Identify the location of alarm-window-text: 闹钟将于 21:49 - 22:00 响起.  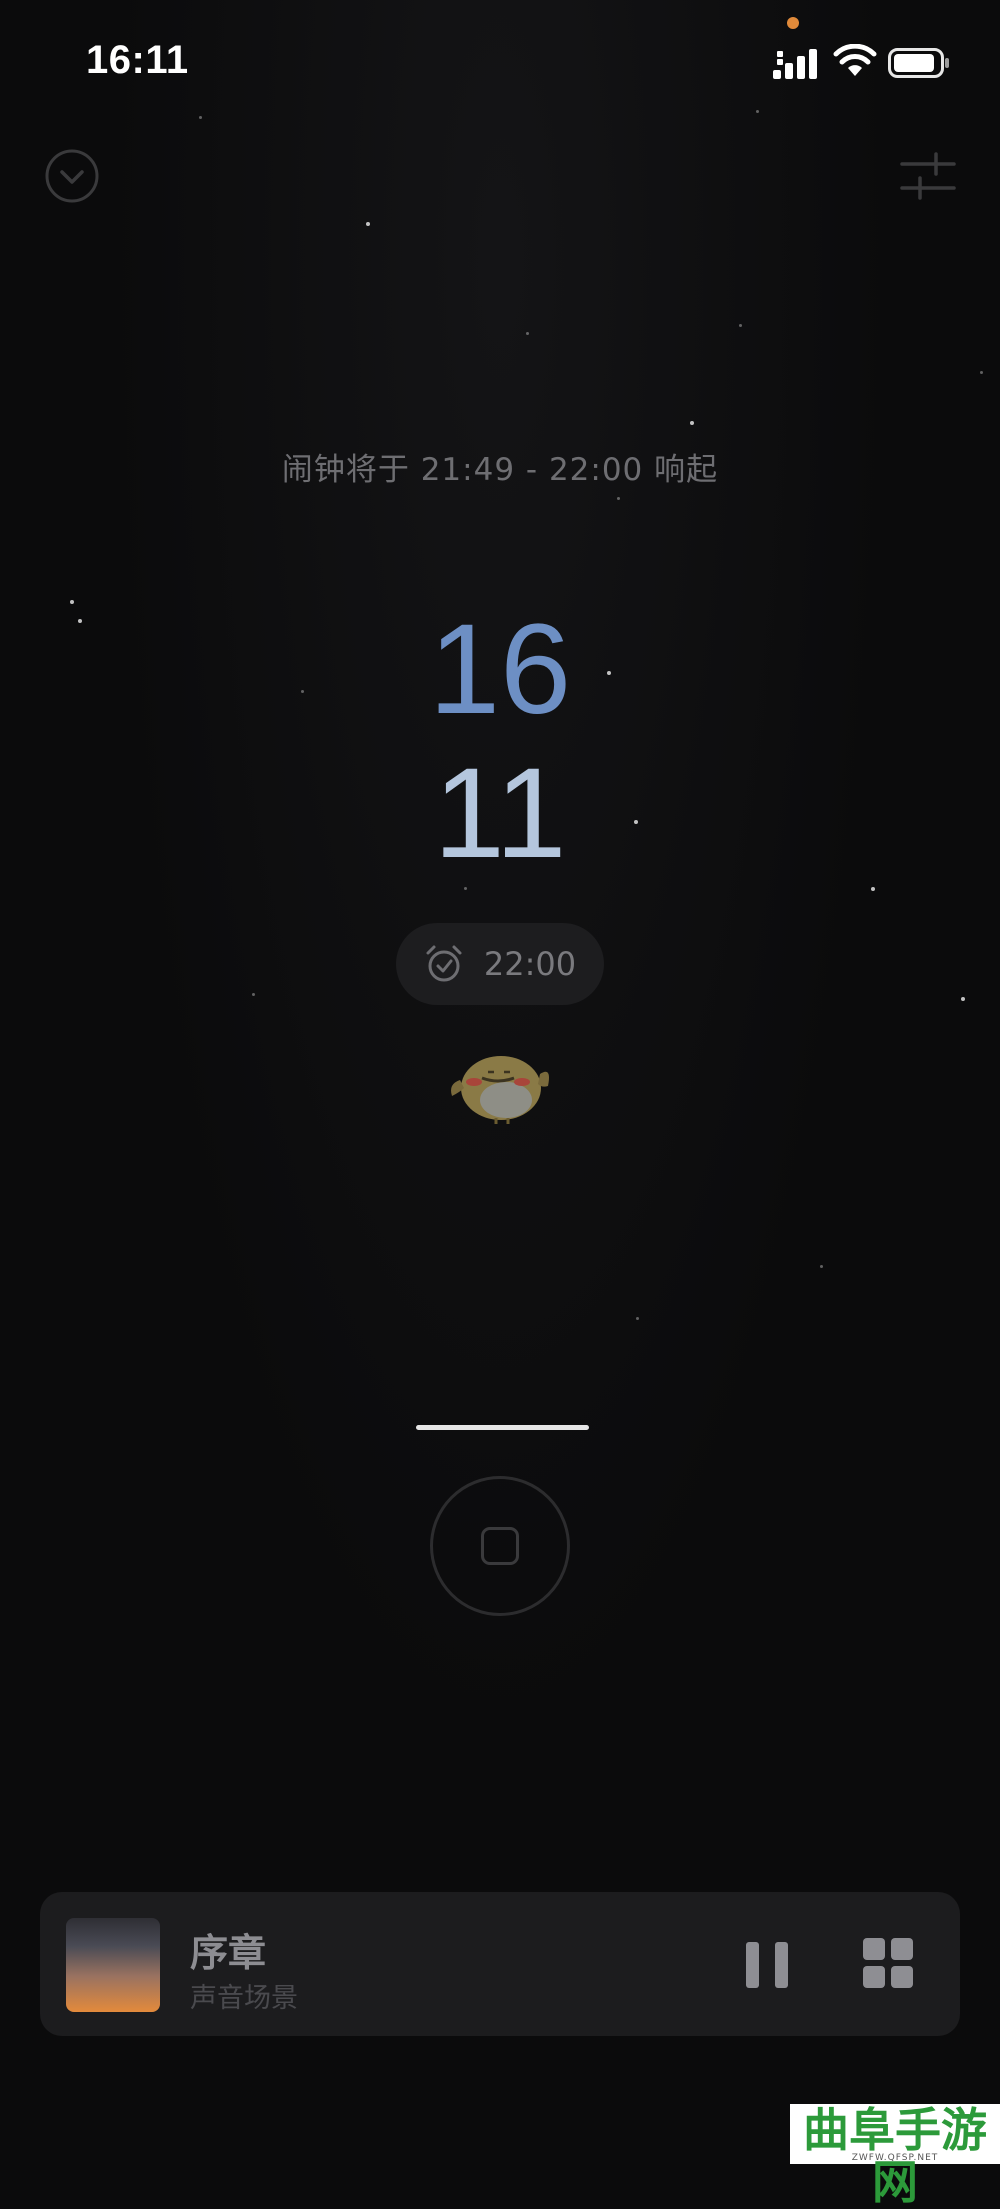
(500, 470).